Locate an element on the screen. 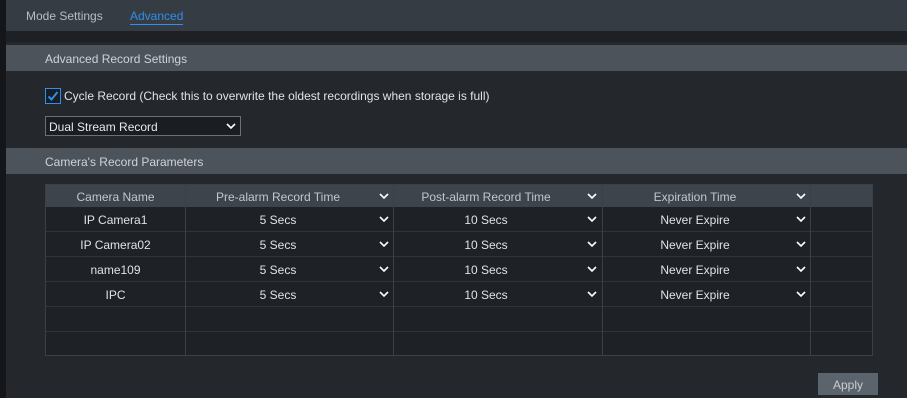 The width and height of the screenshot is (907, 398). header-pre-alarm: Pre-alarm Record Time is located at coordinates (278, 197).